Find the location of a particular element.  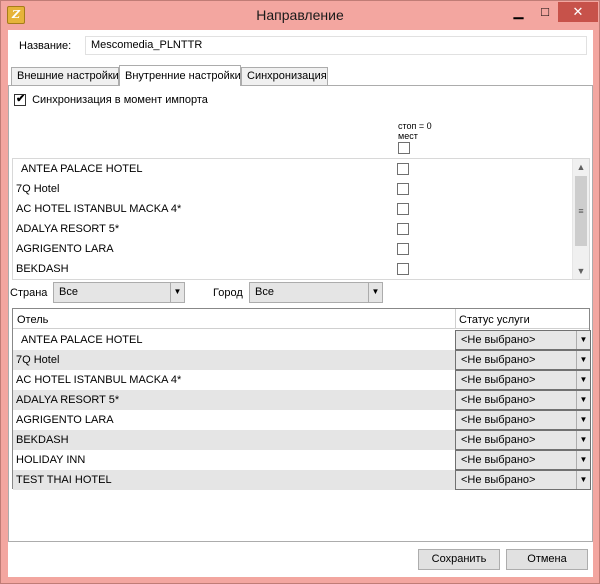

hotel-cell: ANTEA PALACE HOTEL is located at coordinates (82, 340).